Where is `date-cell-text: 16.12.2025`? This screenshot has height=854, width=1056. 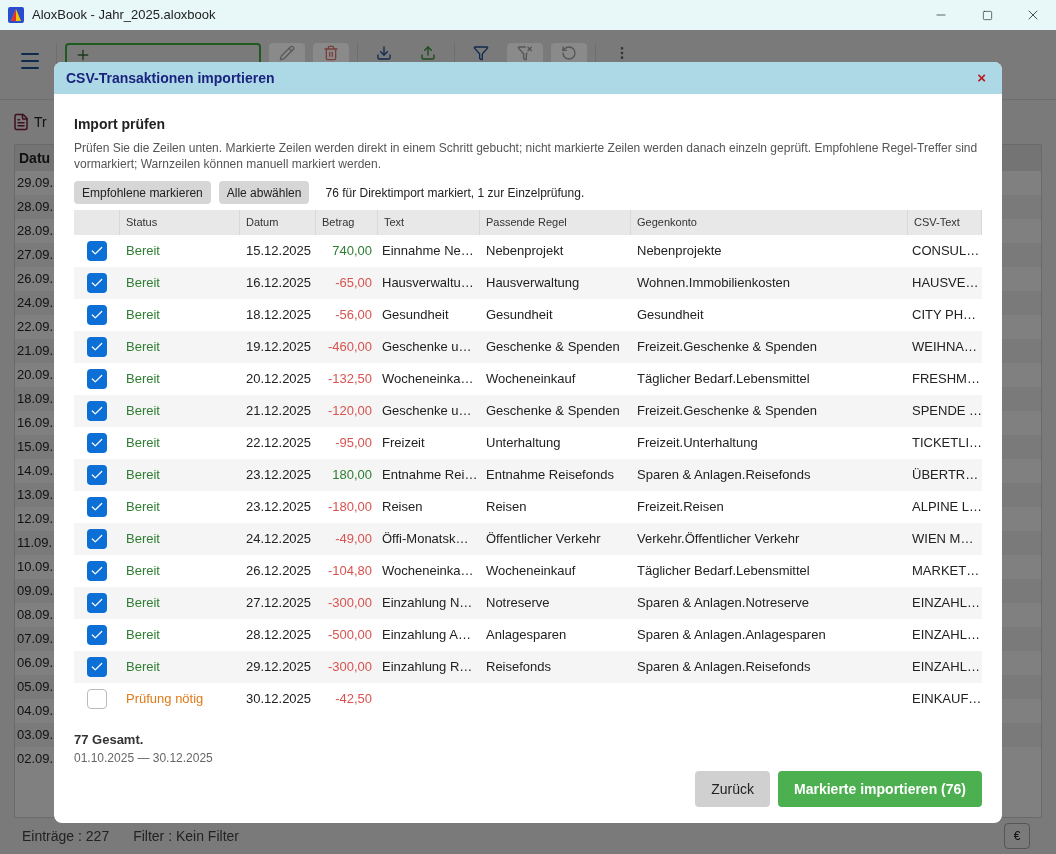 date-cell-text: 16.12.2025 is located at coordinates (279, 283).